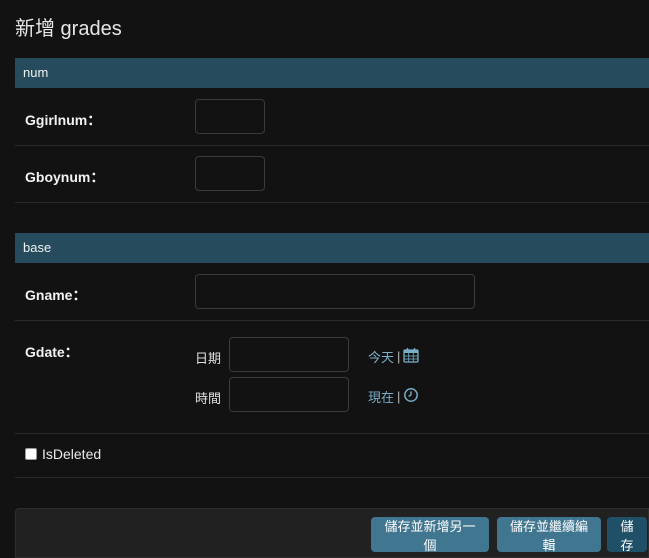 This screenshot has width=649, height=558. Describe the element at coordinates (381, 356) in the screenshot. I see `today-link: 今天` at that location.